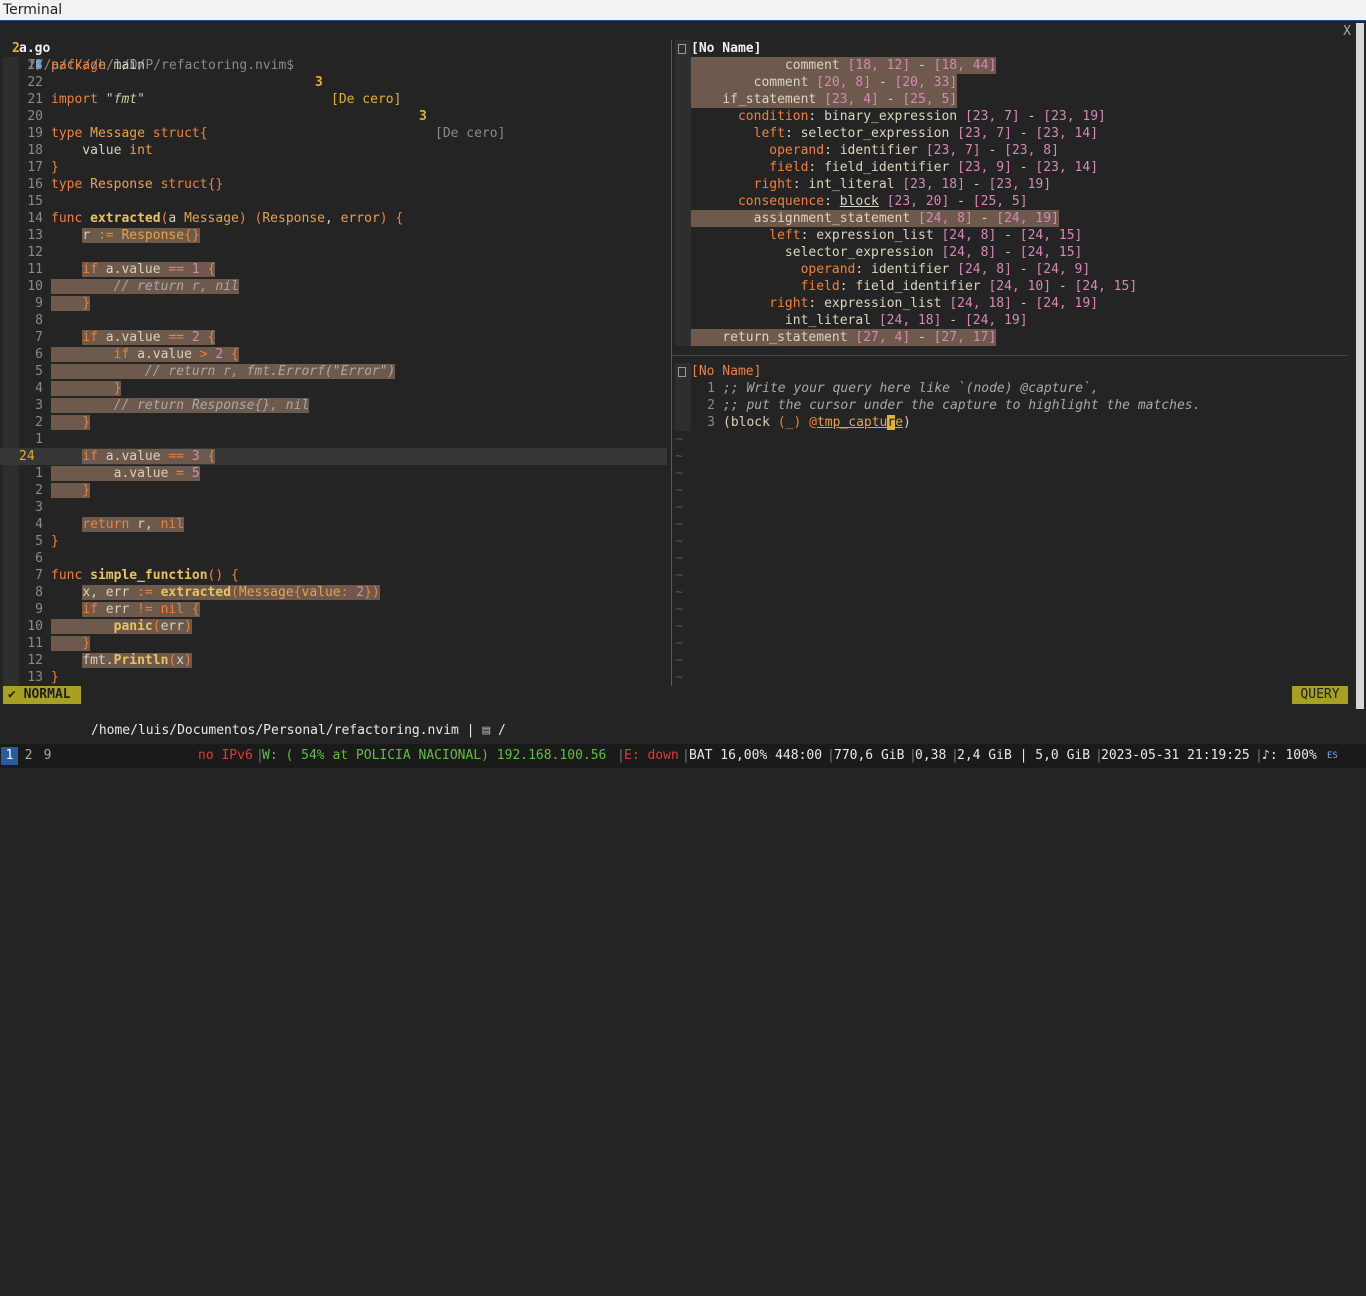  I want to click on line-number: 8, so click(39, 320).